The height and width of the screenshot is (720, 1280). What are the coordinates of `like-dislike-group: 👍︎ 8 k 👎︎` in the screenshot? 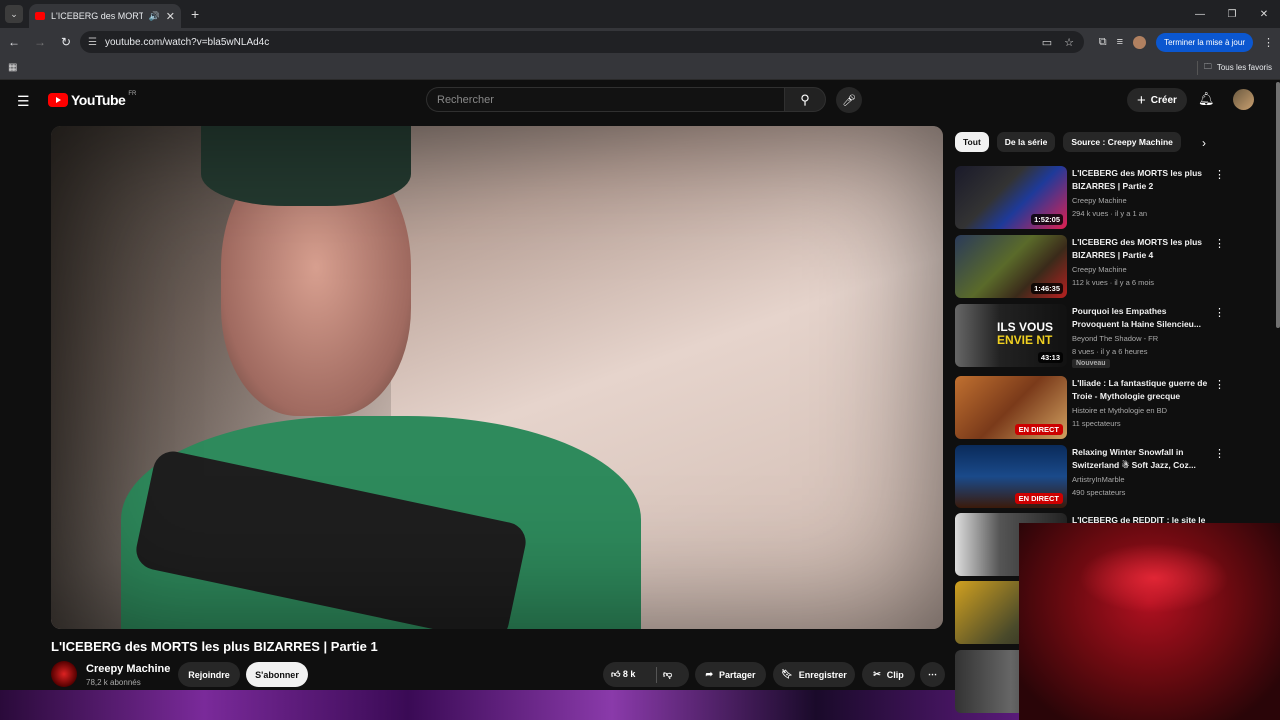 It's located at (646, 674).